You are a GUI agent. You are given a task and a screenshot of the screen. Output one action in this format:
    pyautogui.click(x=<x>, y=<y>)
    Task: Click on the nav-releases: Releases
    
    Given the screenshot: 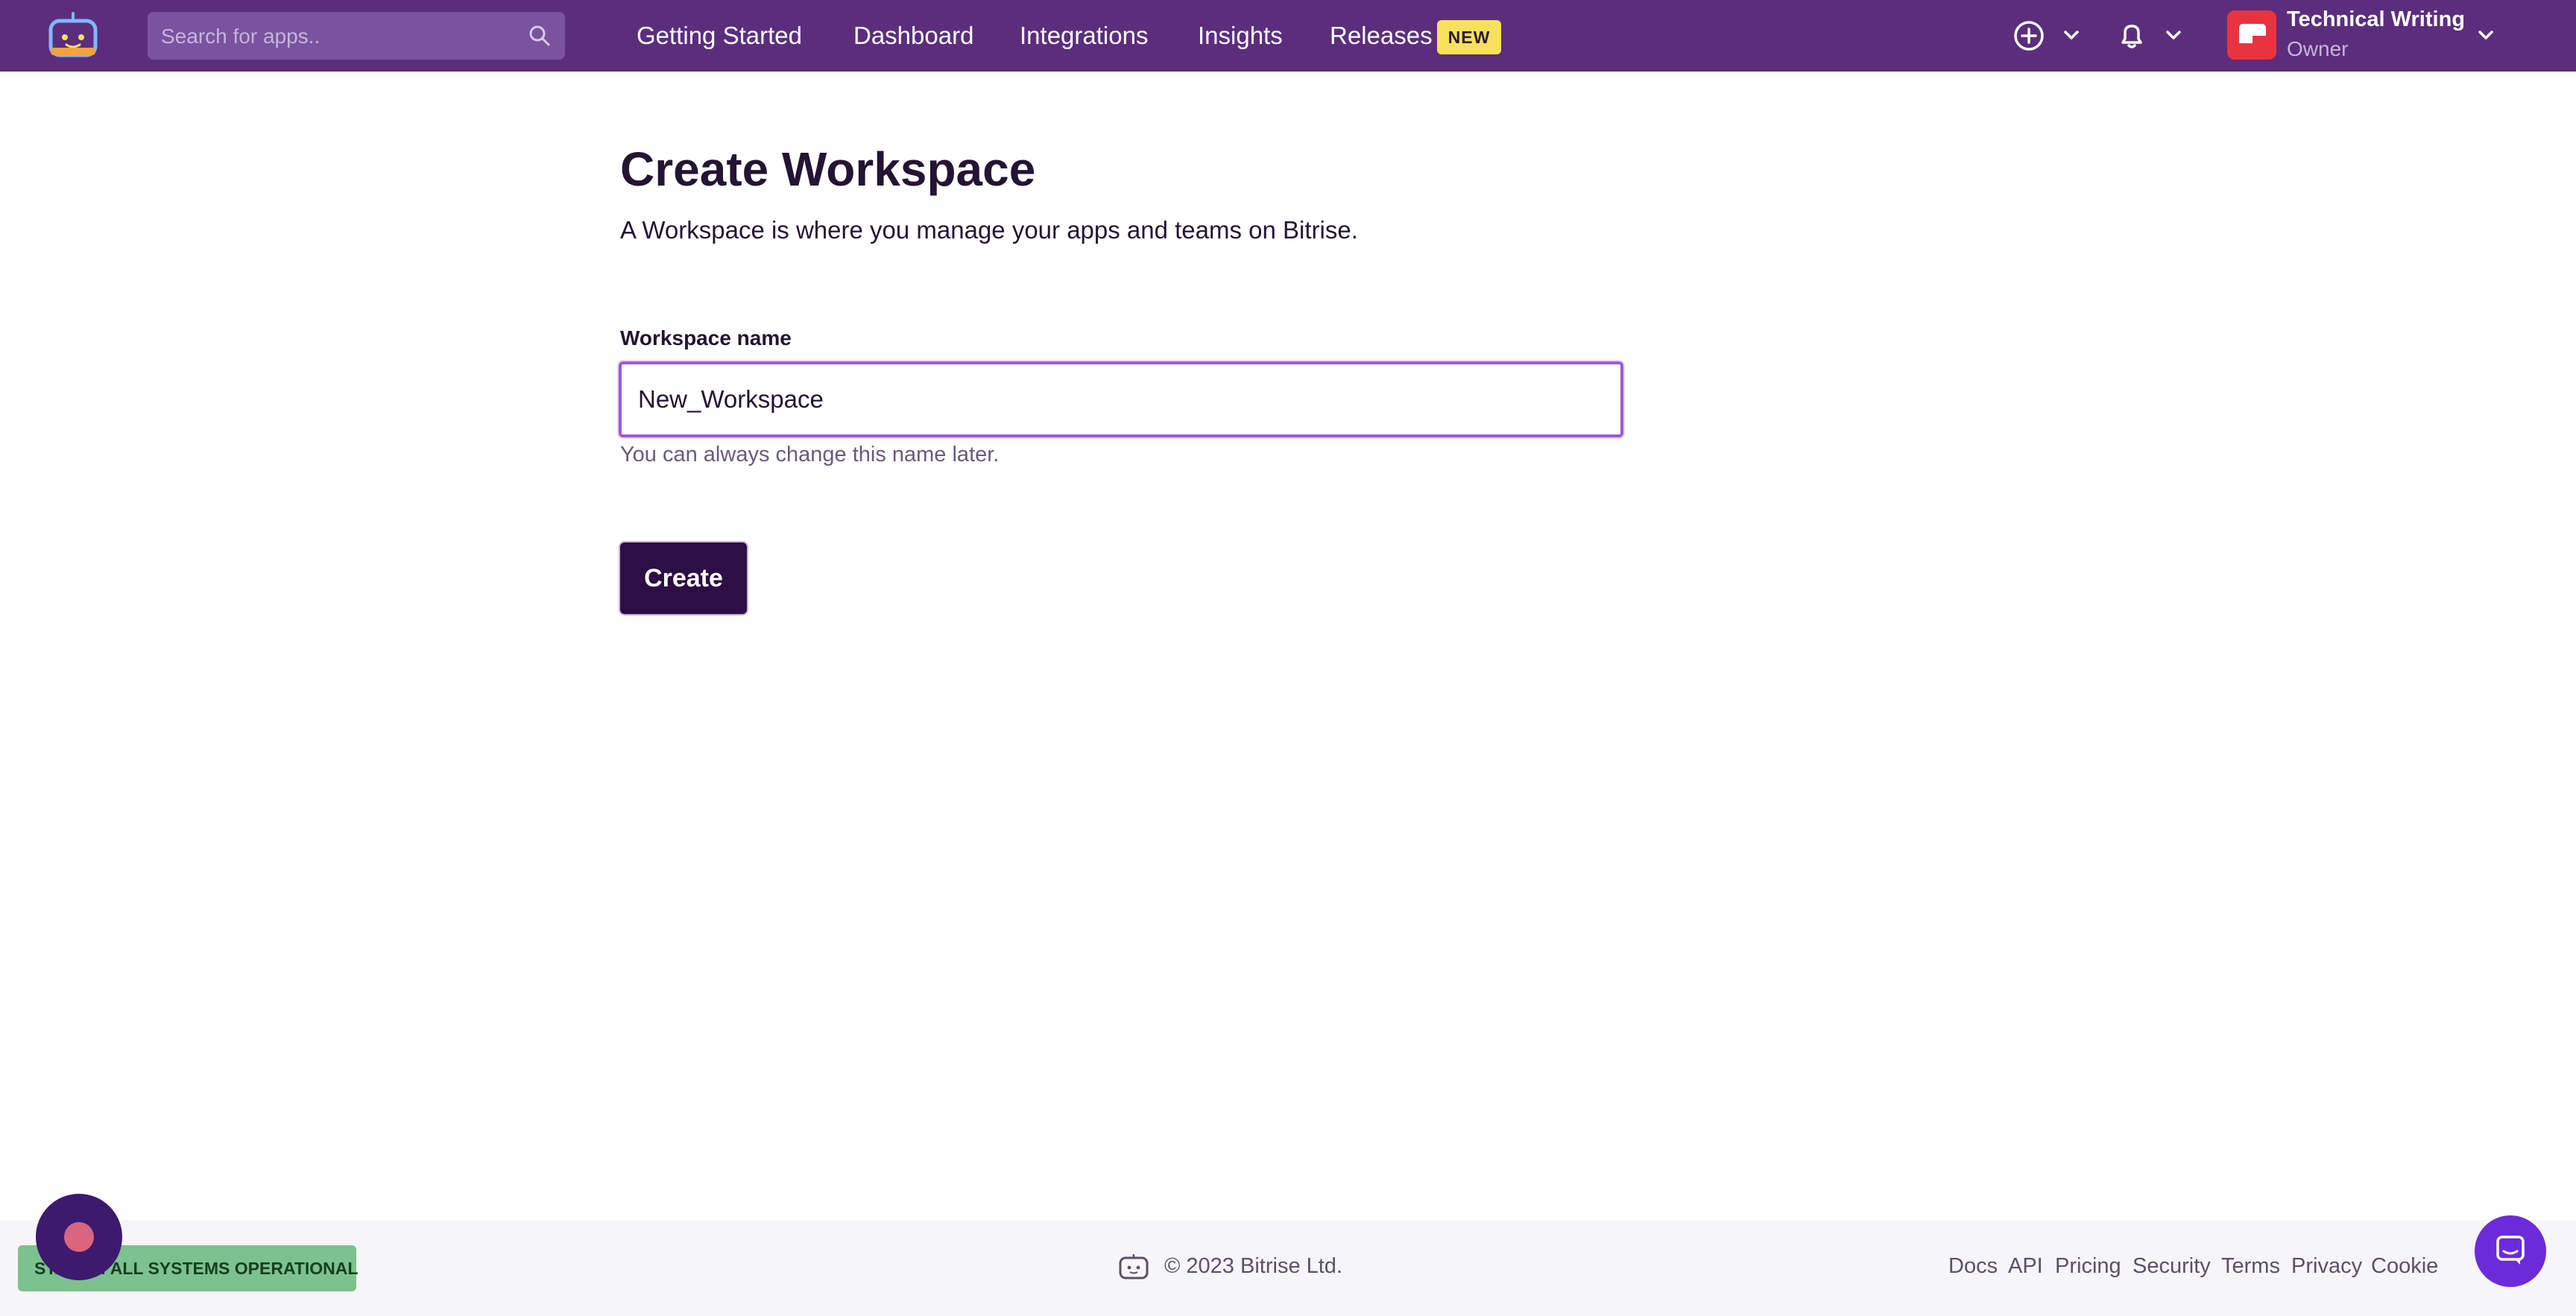 What is the action you would take?
    pyautogui.click(x=1381, y=35)
    